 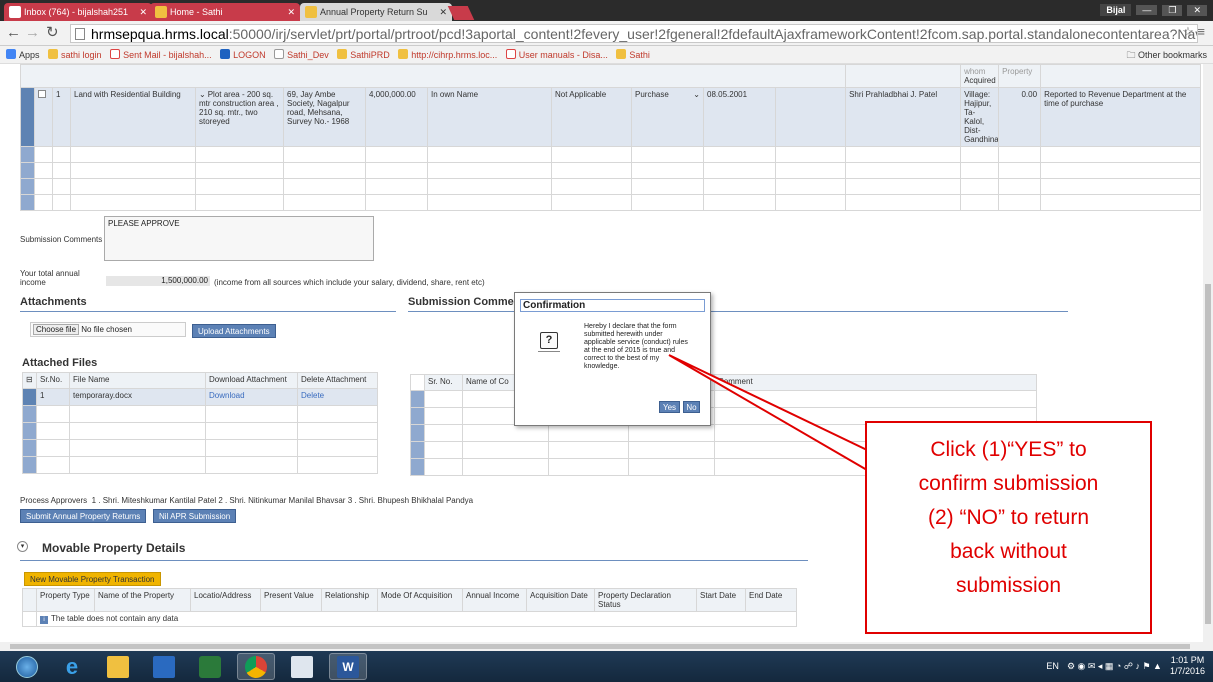 I want to click on table-row: 1 temporaray.docx Download Delete, so click(x=200, y=397).